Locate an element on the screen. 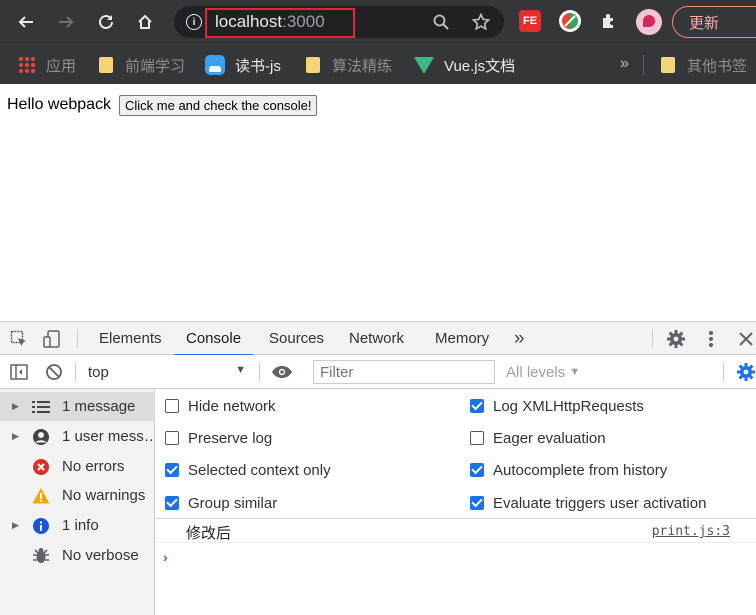 This screenshot has height=615, width=756. option-log-xhr: Log XMLHttpRequests is located at coordinates (557, 406).